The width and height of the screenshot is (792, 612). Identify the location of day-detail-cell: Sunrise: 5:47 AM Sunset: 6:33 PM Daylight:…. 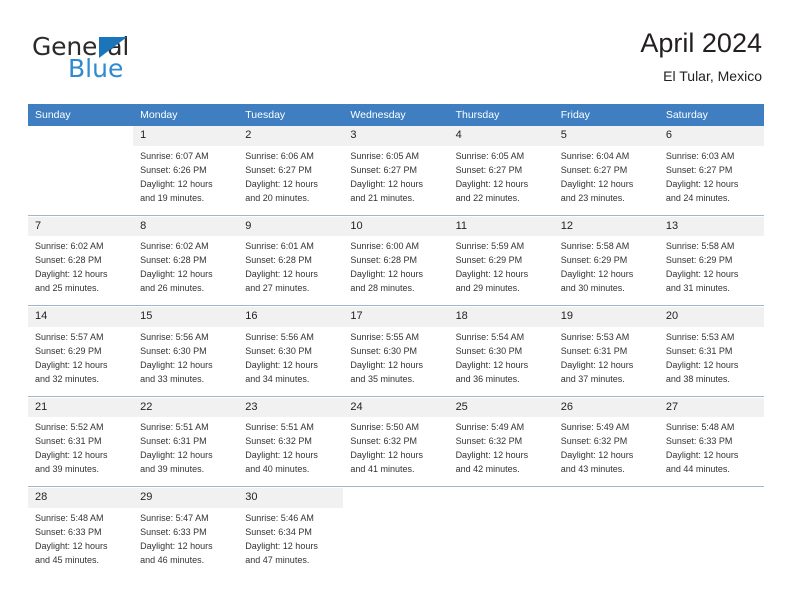
(186, 542).